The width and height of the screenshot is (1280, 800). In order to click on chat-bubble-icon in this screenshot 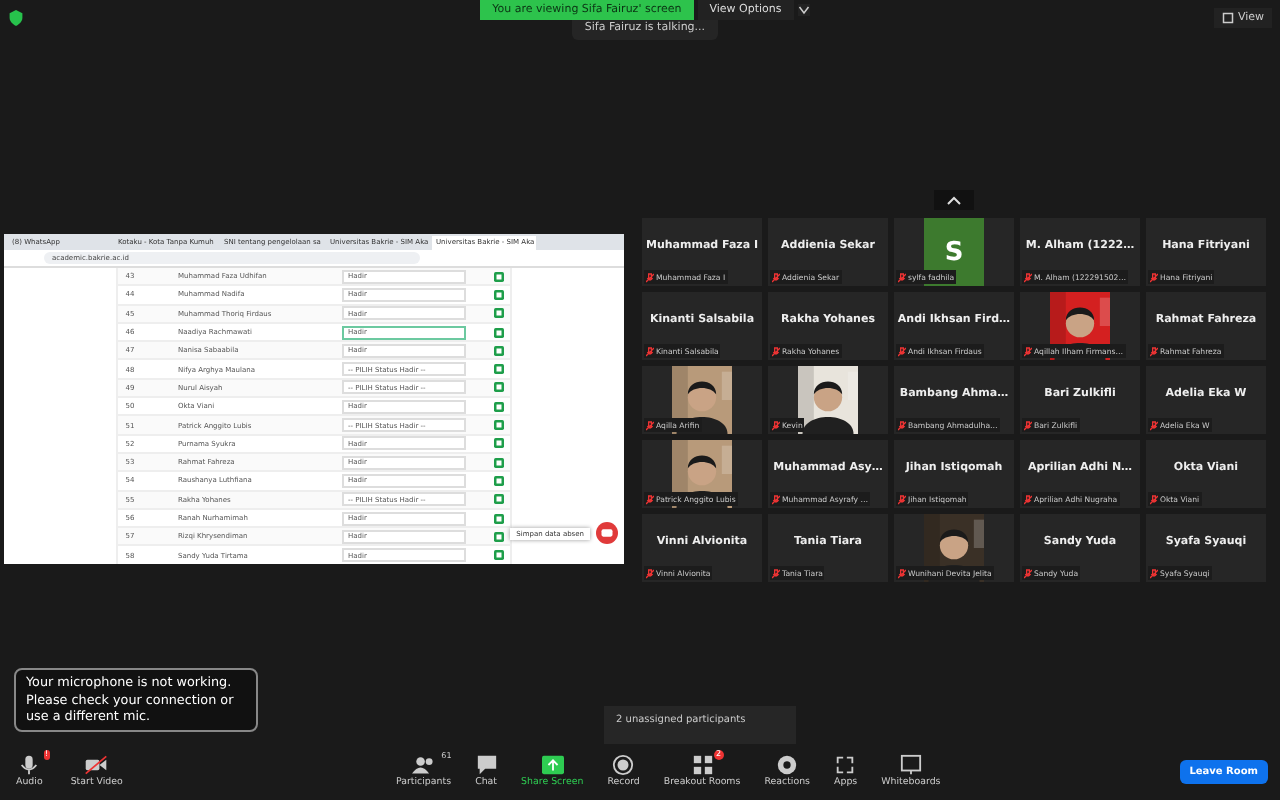, I will do `click(607, 533)`.